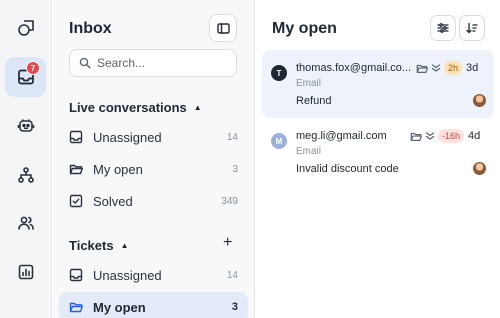 The height and width of the screenshot is (318, 500). I want to click on checkbox-icon, so click(76, 201).